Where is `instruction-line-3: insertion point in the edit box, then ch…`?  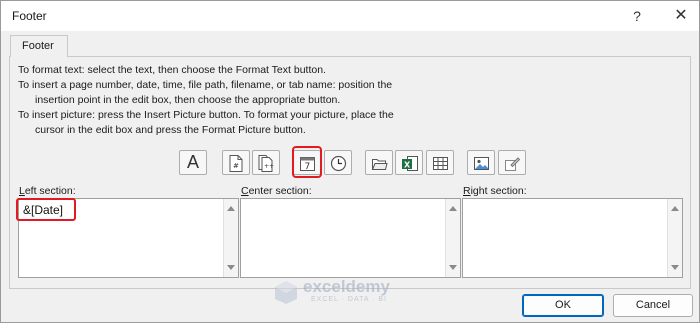 instruction-line-3: insertion point in the edit box, then ch… is located at coordinates (188, 100).